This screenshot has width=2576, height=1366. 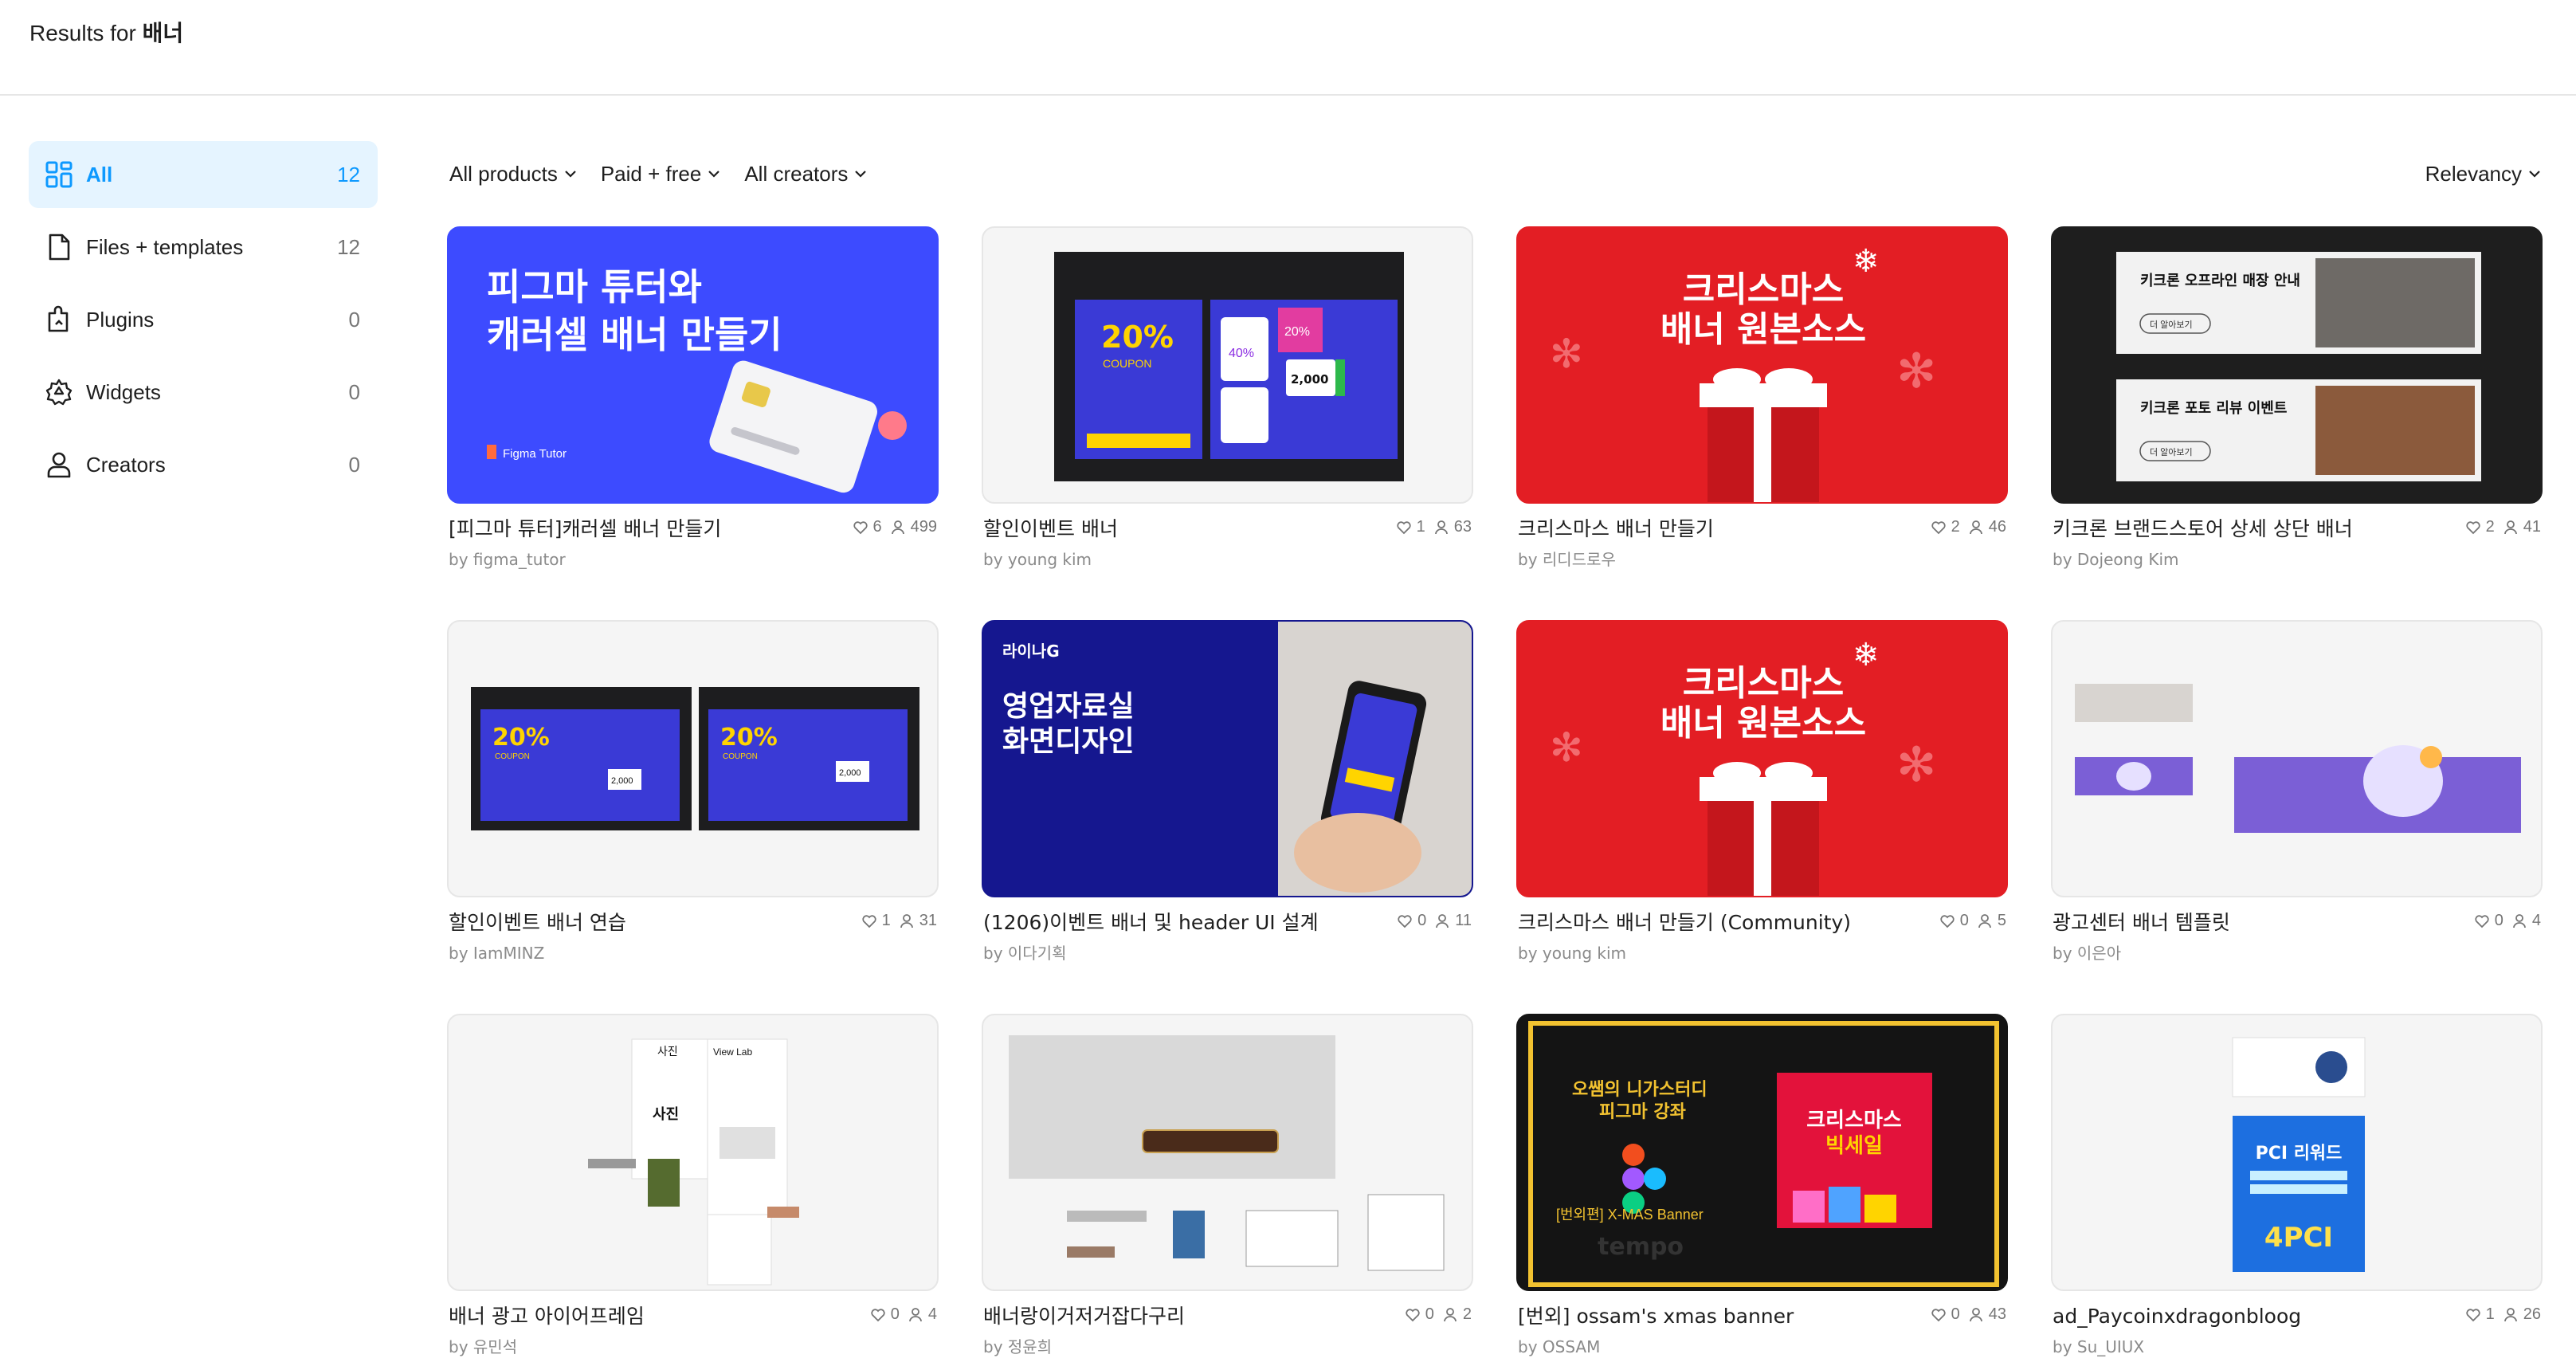 I want to click on thumb-text: Figma Tutor, so click(x=535, y=454).